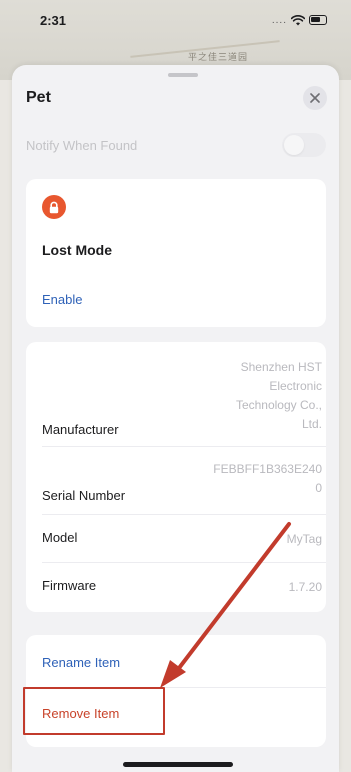  I want to click on wifi-icon, so click(298, 19).